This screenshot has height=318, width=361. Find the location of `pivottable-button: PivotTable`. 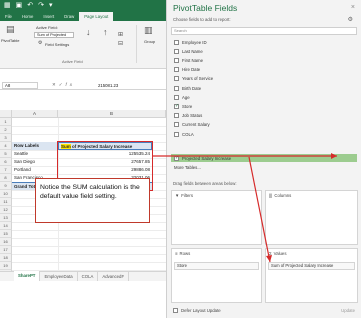

pivottable-button: PivotTable is located at coordinates (10, 40).